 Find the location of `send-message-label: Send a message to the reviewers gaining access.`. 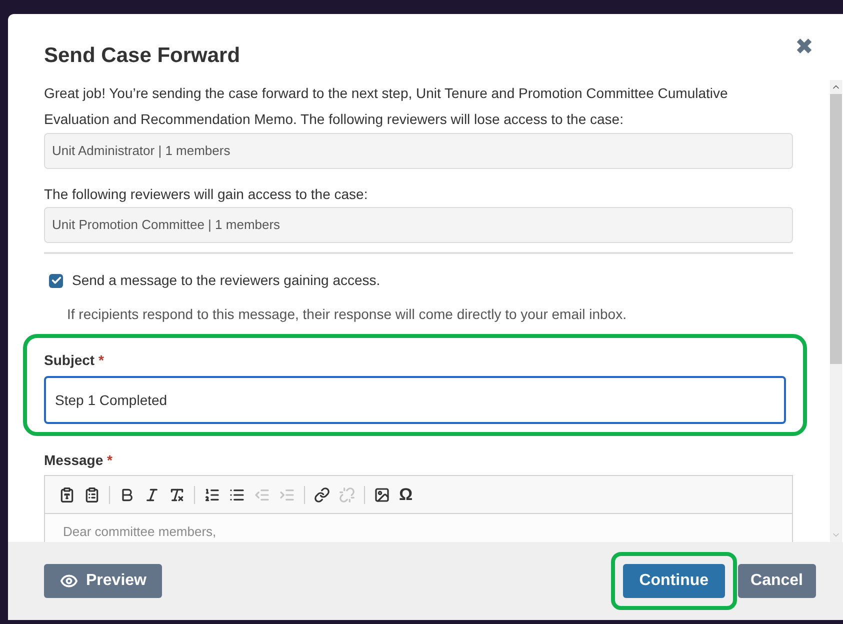

send-message-label: Send a message to the reviewers gaining access. is located at coordinates (226, 280).